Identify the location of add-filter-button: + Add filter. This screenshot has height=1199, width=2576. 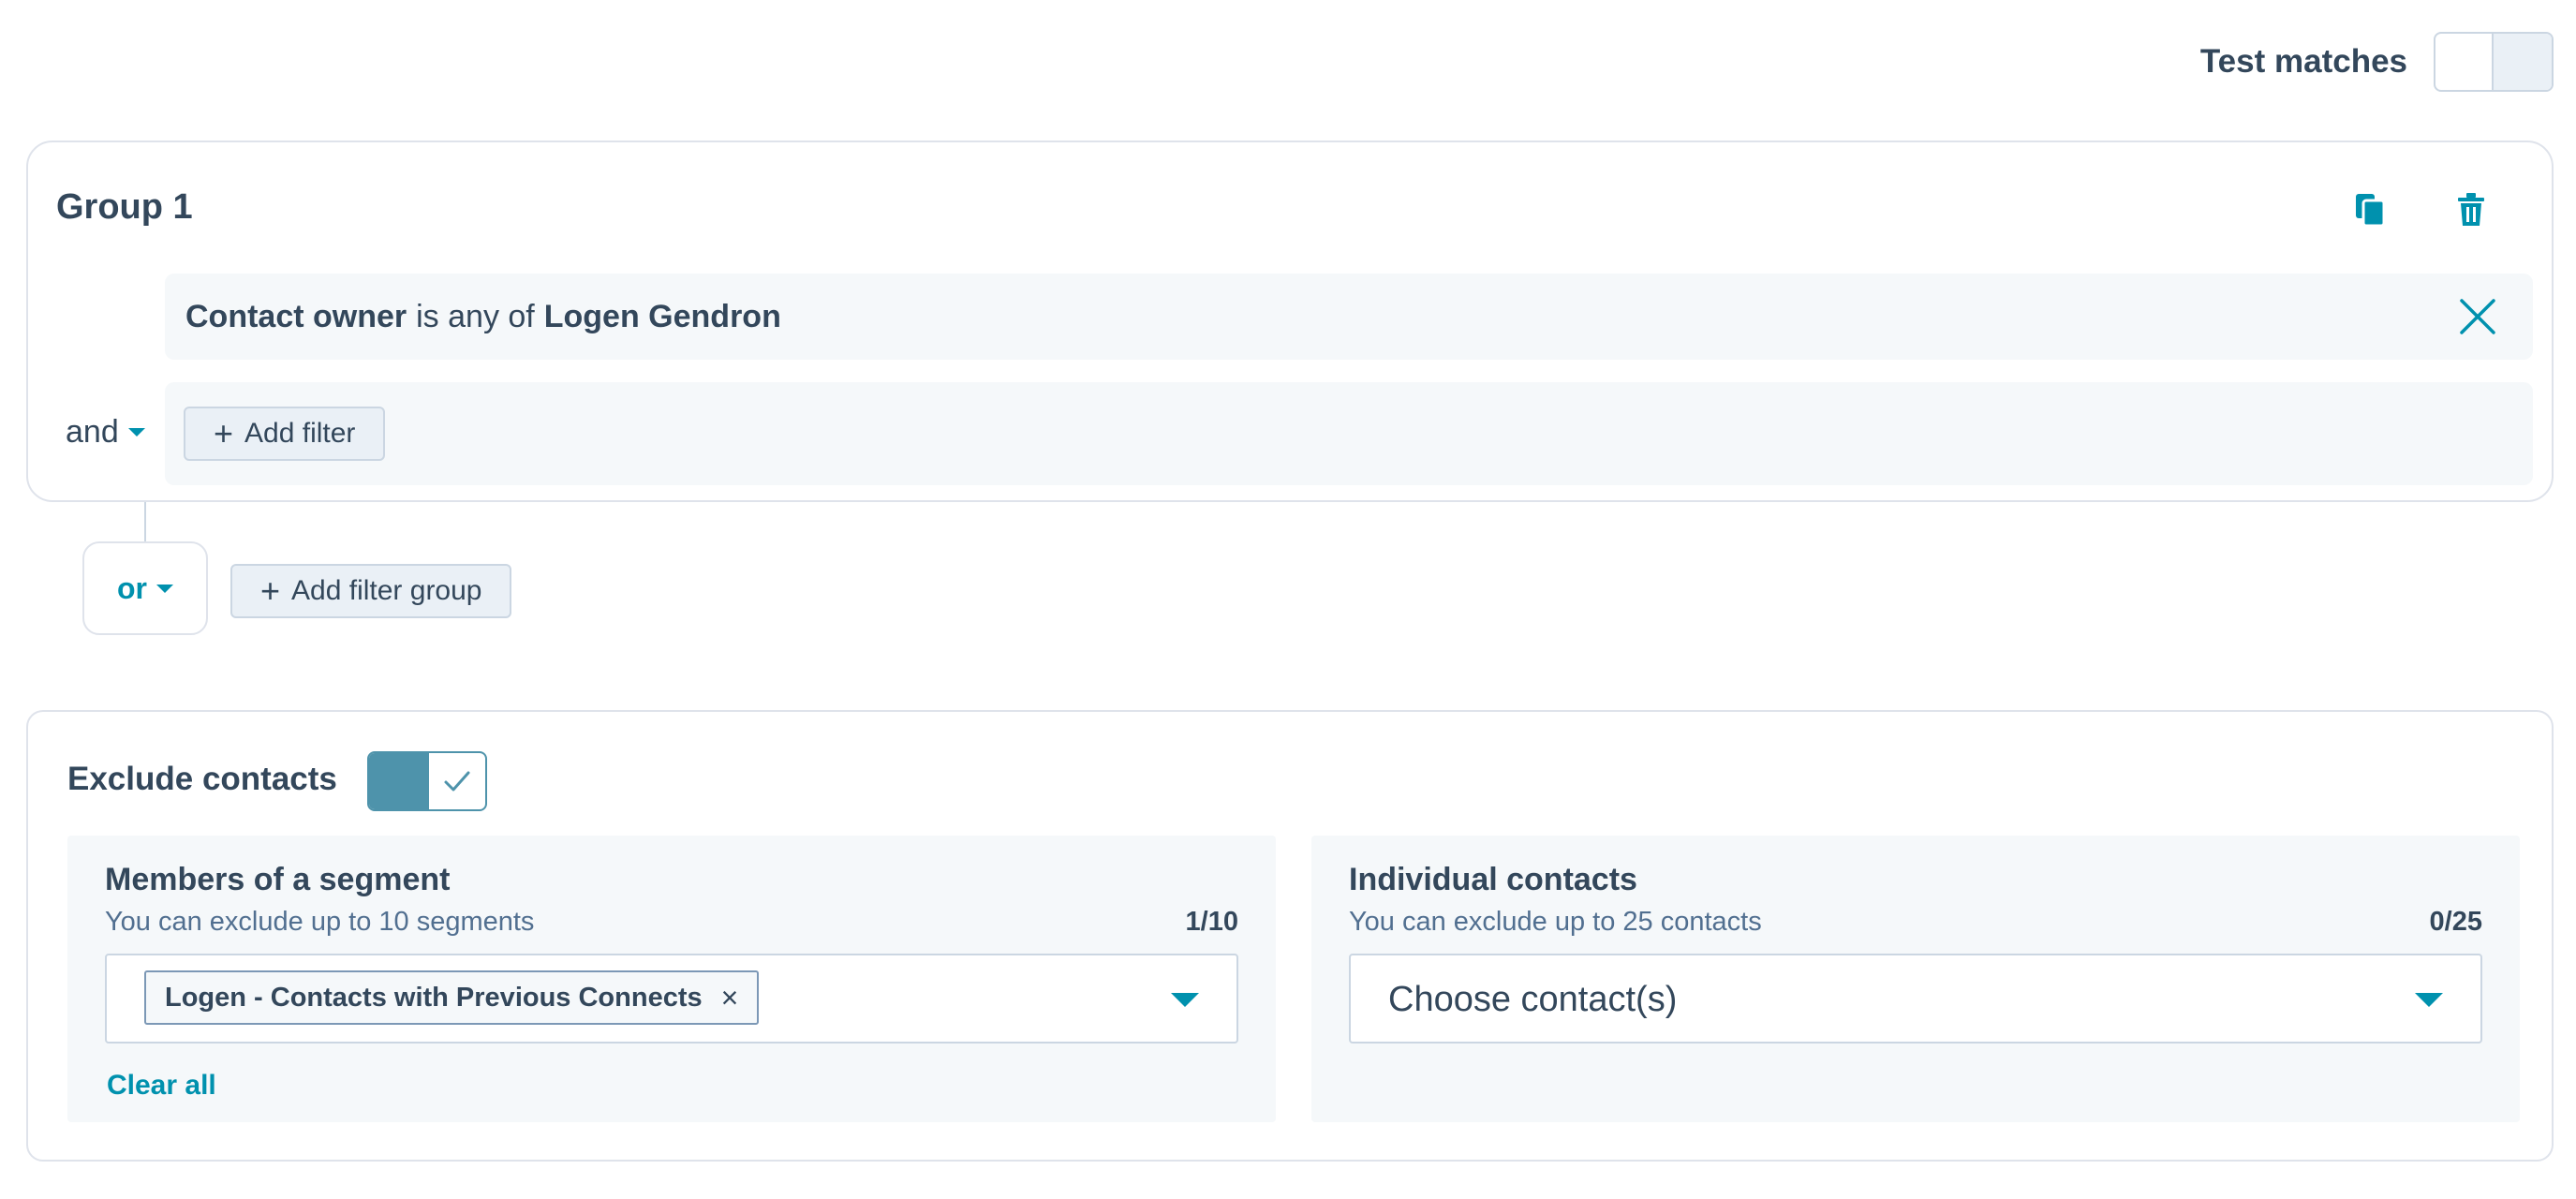
(285, 434).